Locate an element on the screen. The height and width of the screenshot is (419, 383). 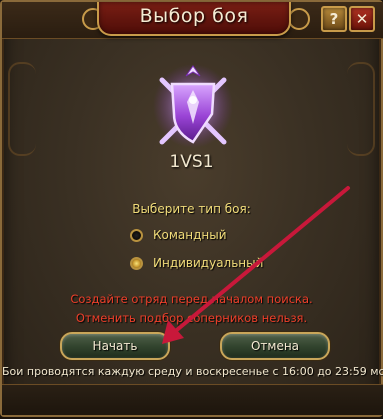
start-button: Начать is located at coordinates (115, 346).